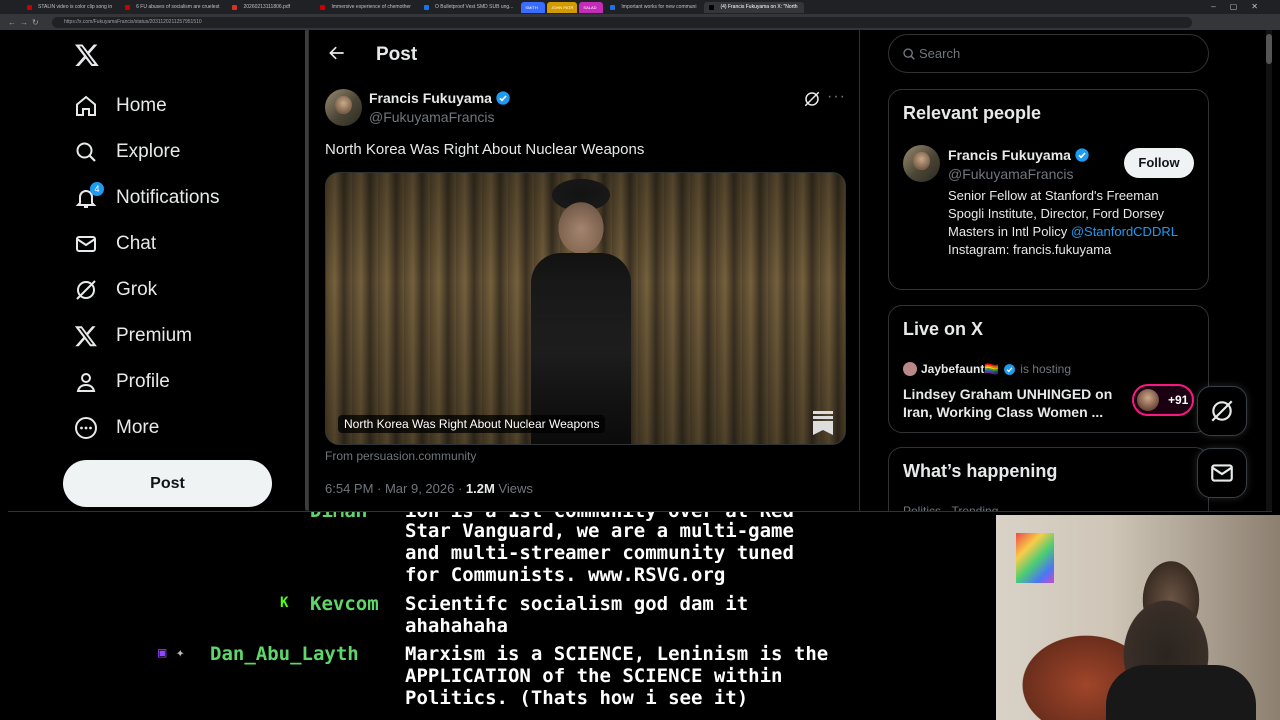  What do you see at coordinates (440, 98) in the screenshot?
I see `author-name: Francis Fukuyama` at bounding box center [440, 98].